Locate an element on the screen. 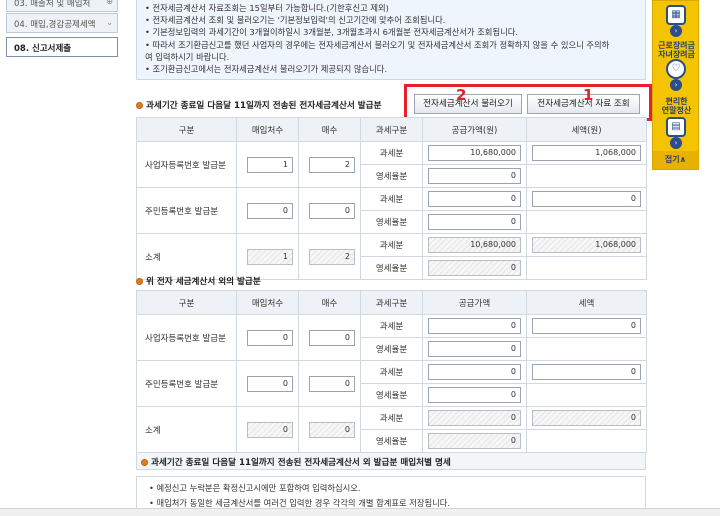 This screenshot has height=516, width=720. purchaser-count-input: 1 is located at coordinates (270, 164).